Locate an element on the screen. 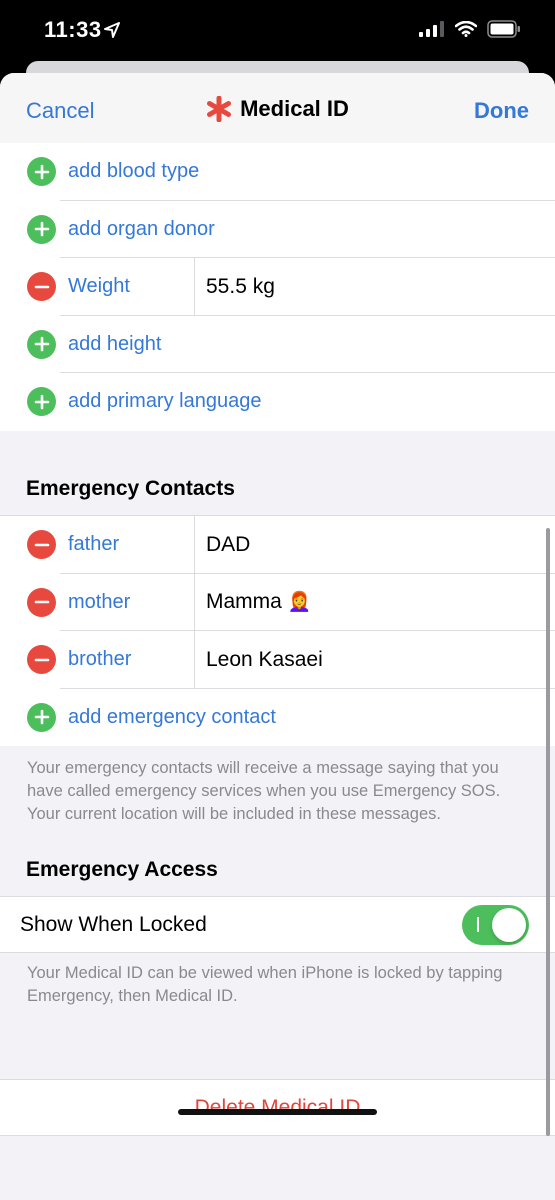  page-title: Medical ID is located at coordinates (277, 109).